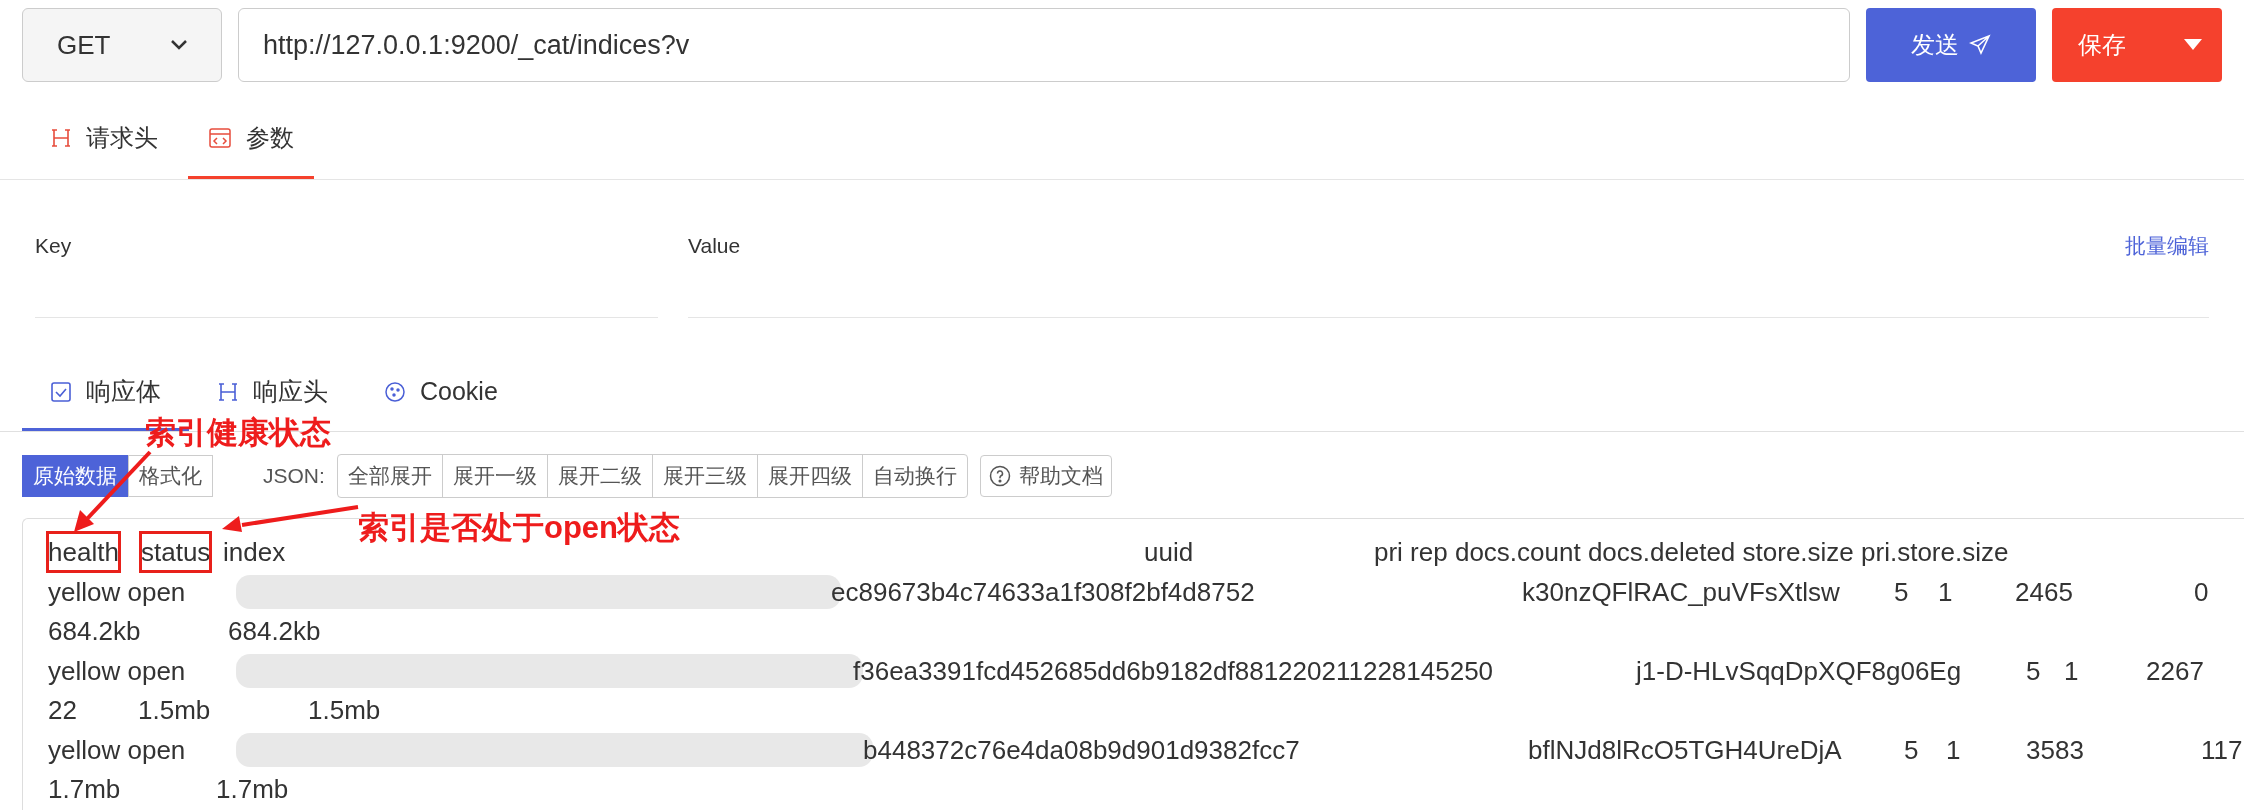  Describe the element at coordinates (1951, 45) in the screenshot. I see `send-button: 发送` at that location.